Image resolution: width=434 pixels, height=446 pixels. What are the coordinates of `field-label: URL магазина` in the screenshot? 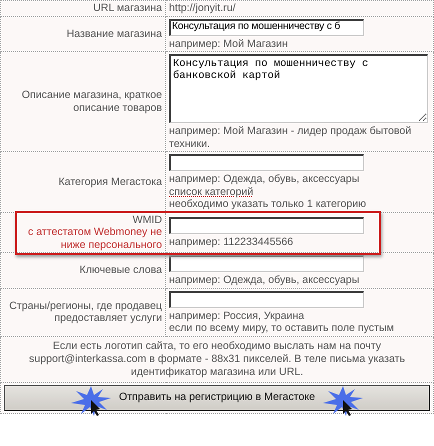 It's located at (127, 8).